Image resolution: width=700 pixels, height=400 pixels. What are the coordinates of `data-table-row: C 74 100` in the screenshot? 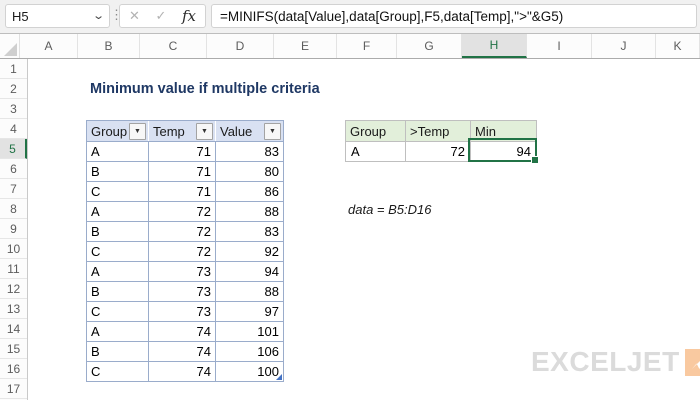 It's located at (185, 371).